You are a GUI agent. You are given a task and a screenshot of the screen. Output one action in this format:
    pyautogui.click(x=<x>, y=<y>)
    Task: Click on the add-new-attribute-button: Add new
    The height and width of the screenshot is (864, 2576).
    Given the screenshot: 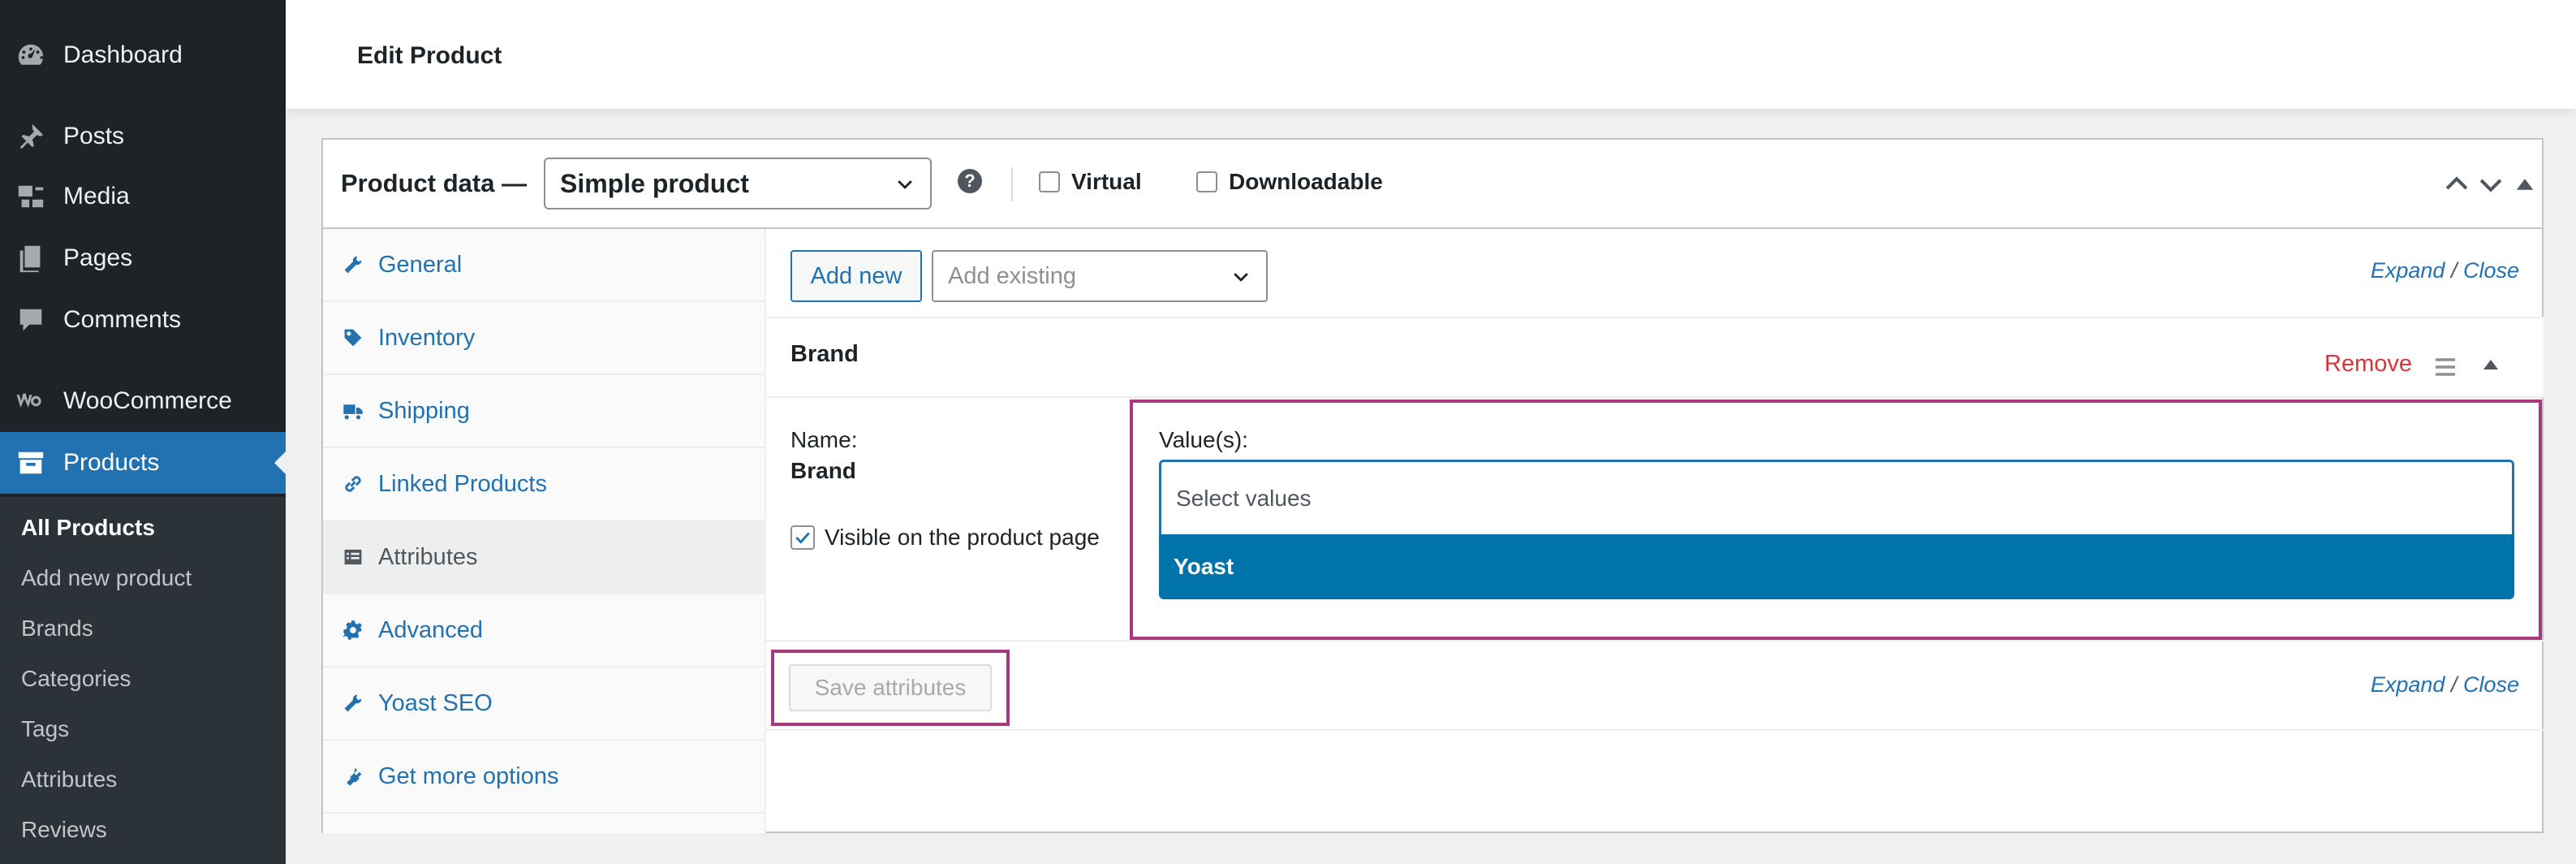 What is the action you would take?
    pyautogui.click(x=856, y=276)
    